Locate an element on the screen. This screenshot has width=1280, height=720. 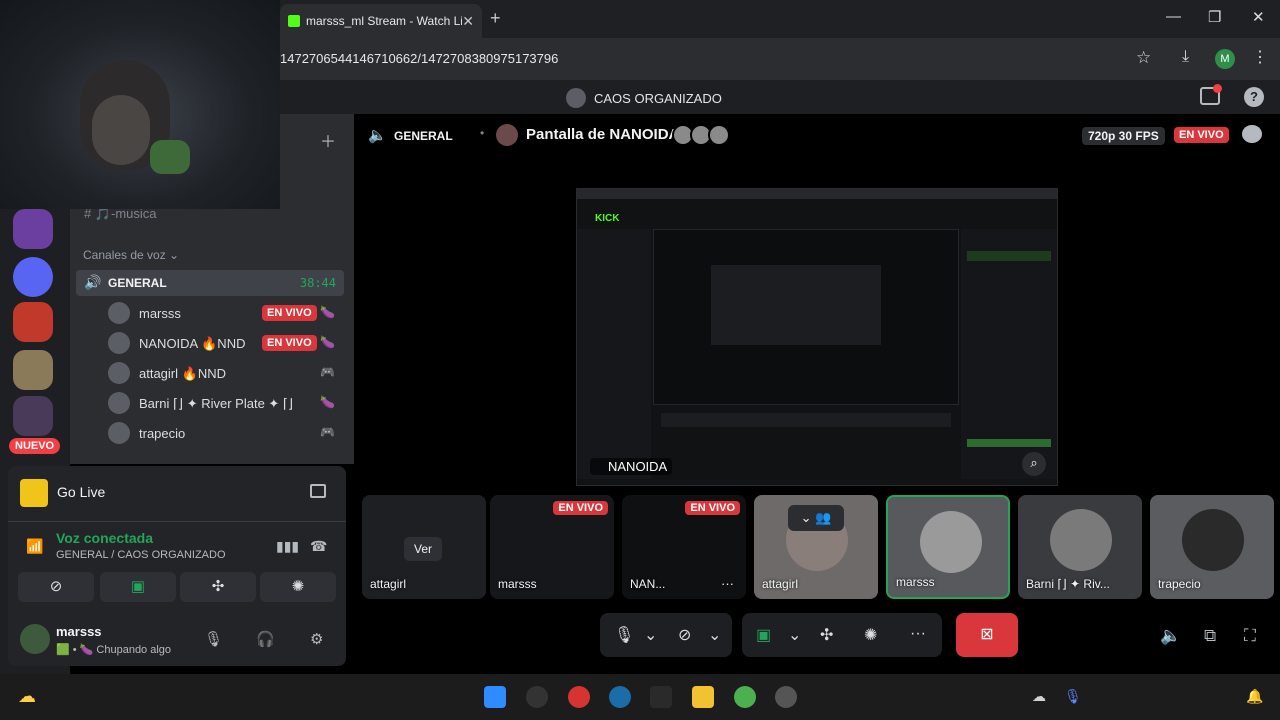
bookmark-star-icon: ☆ is located at coordinates (1143, 58).